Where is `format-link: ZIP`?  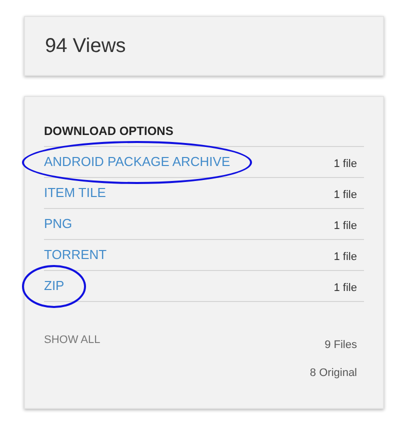
format-link: ZIP is located at coordinates (54, 285).